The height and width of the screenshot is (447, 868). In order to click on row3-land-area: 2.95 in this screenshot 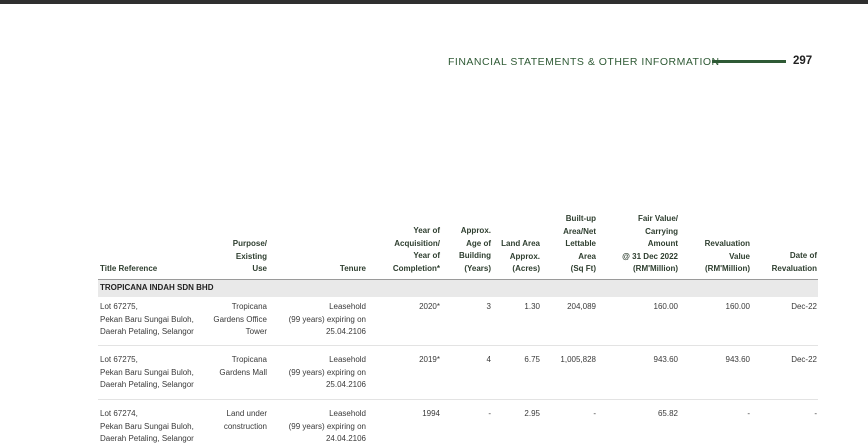, I will do `click(532, 413)`.